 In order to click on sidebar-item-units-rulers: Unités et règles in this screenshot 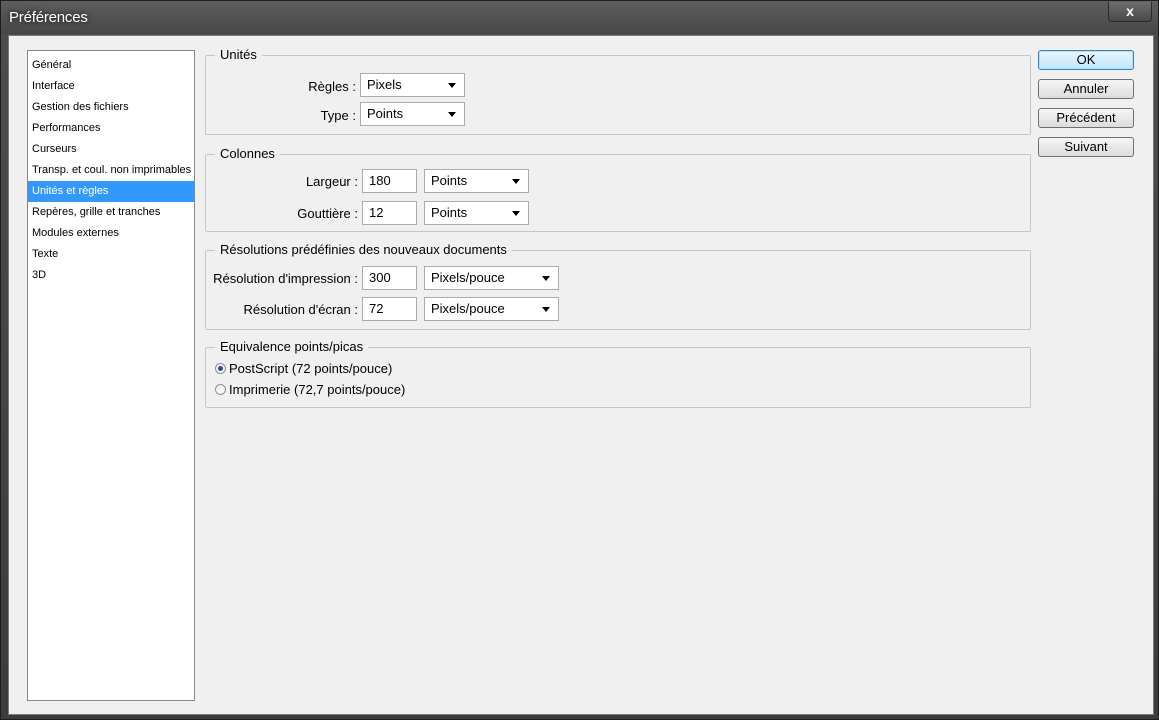, I will do `click(111, 191)`.